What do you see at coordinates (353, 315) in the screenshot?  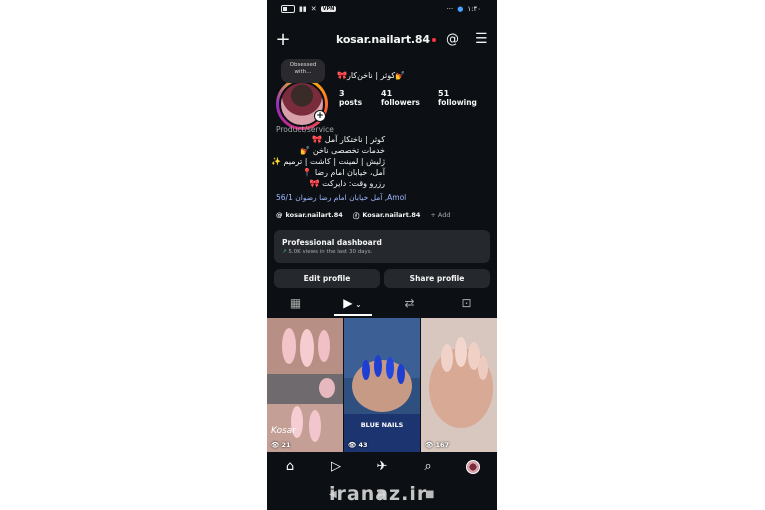 I see `active-tab-indicator` at bounding box center [353, 315].